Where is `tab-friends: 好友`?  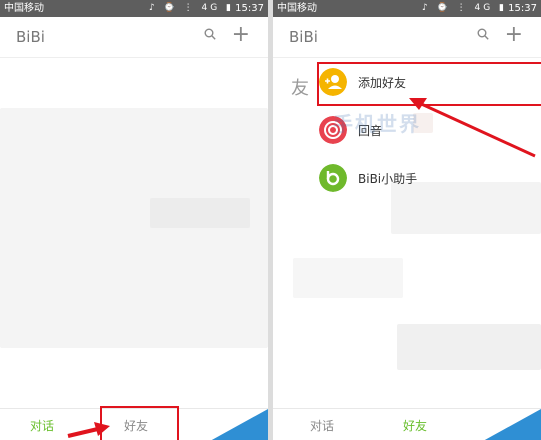
tab-friends: 好友 is located at coordinates (415, 425).